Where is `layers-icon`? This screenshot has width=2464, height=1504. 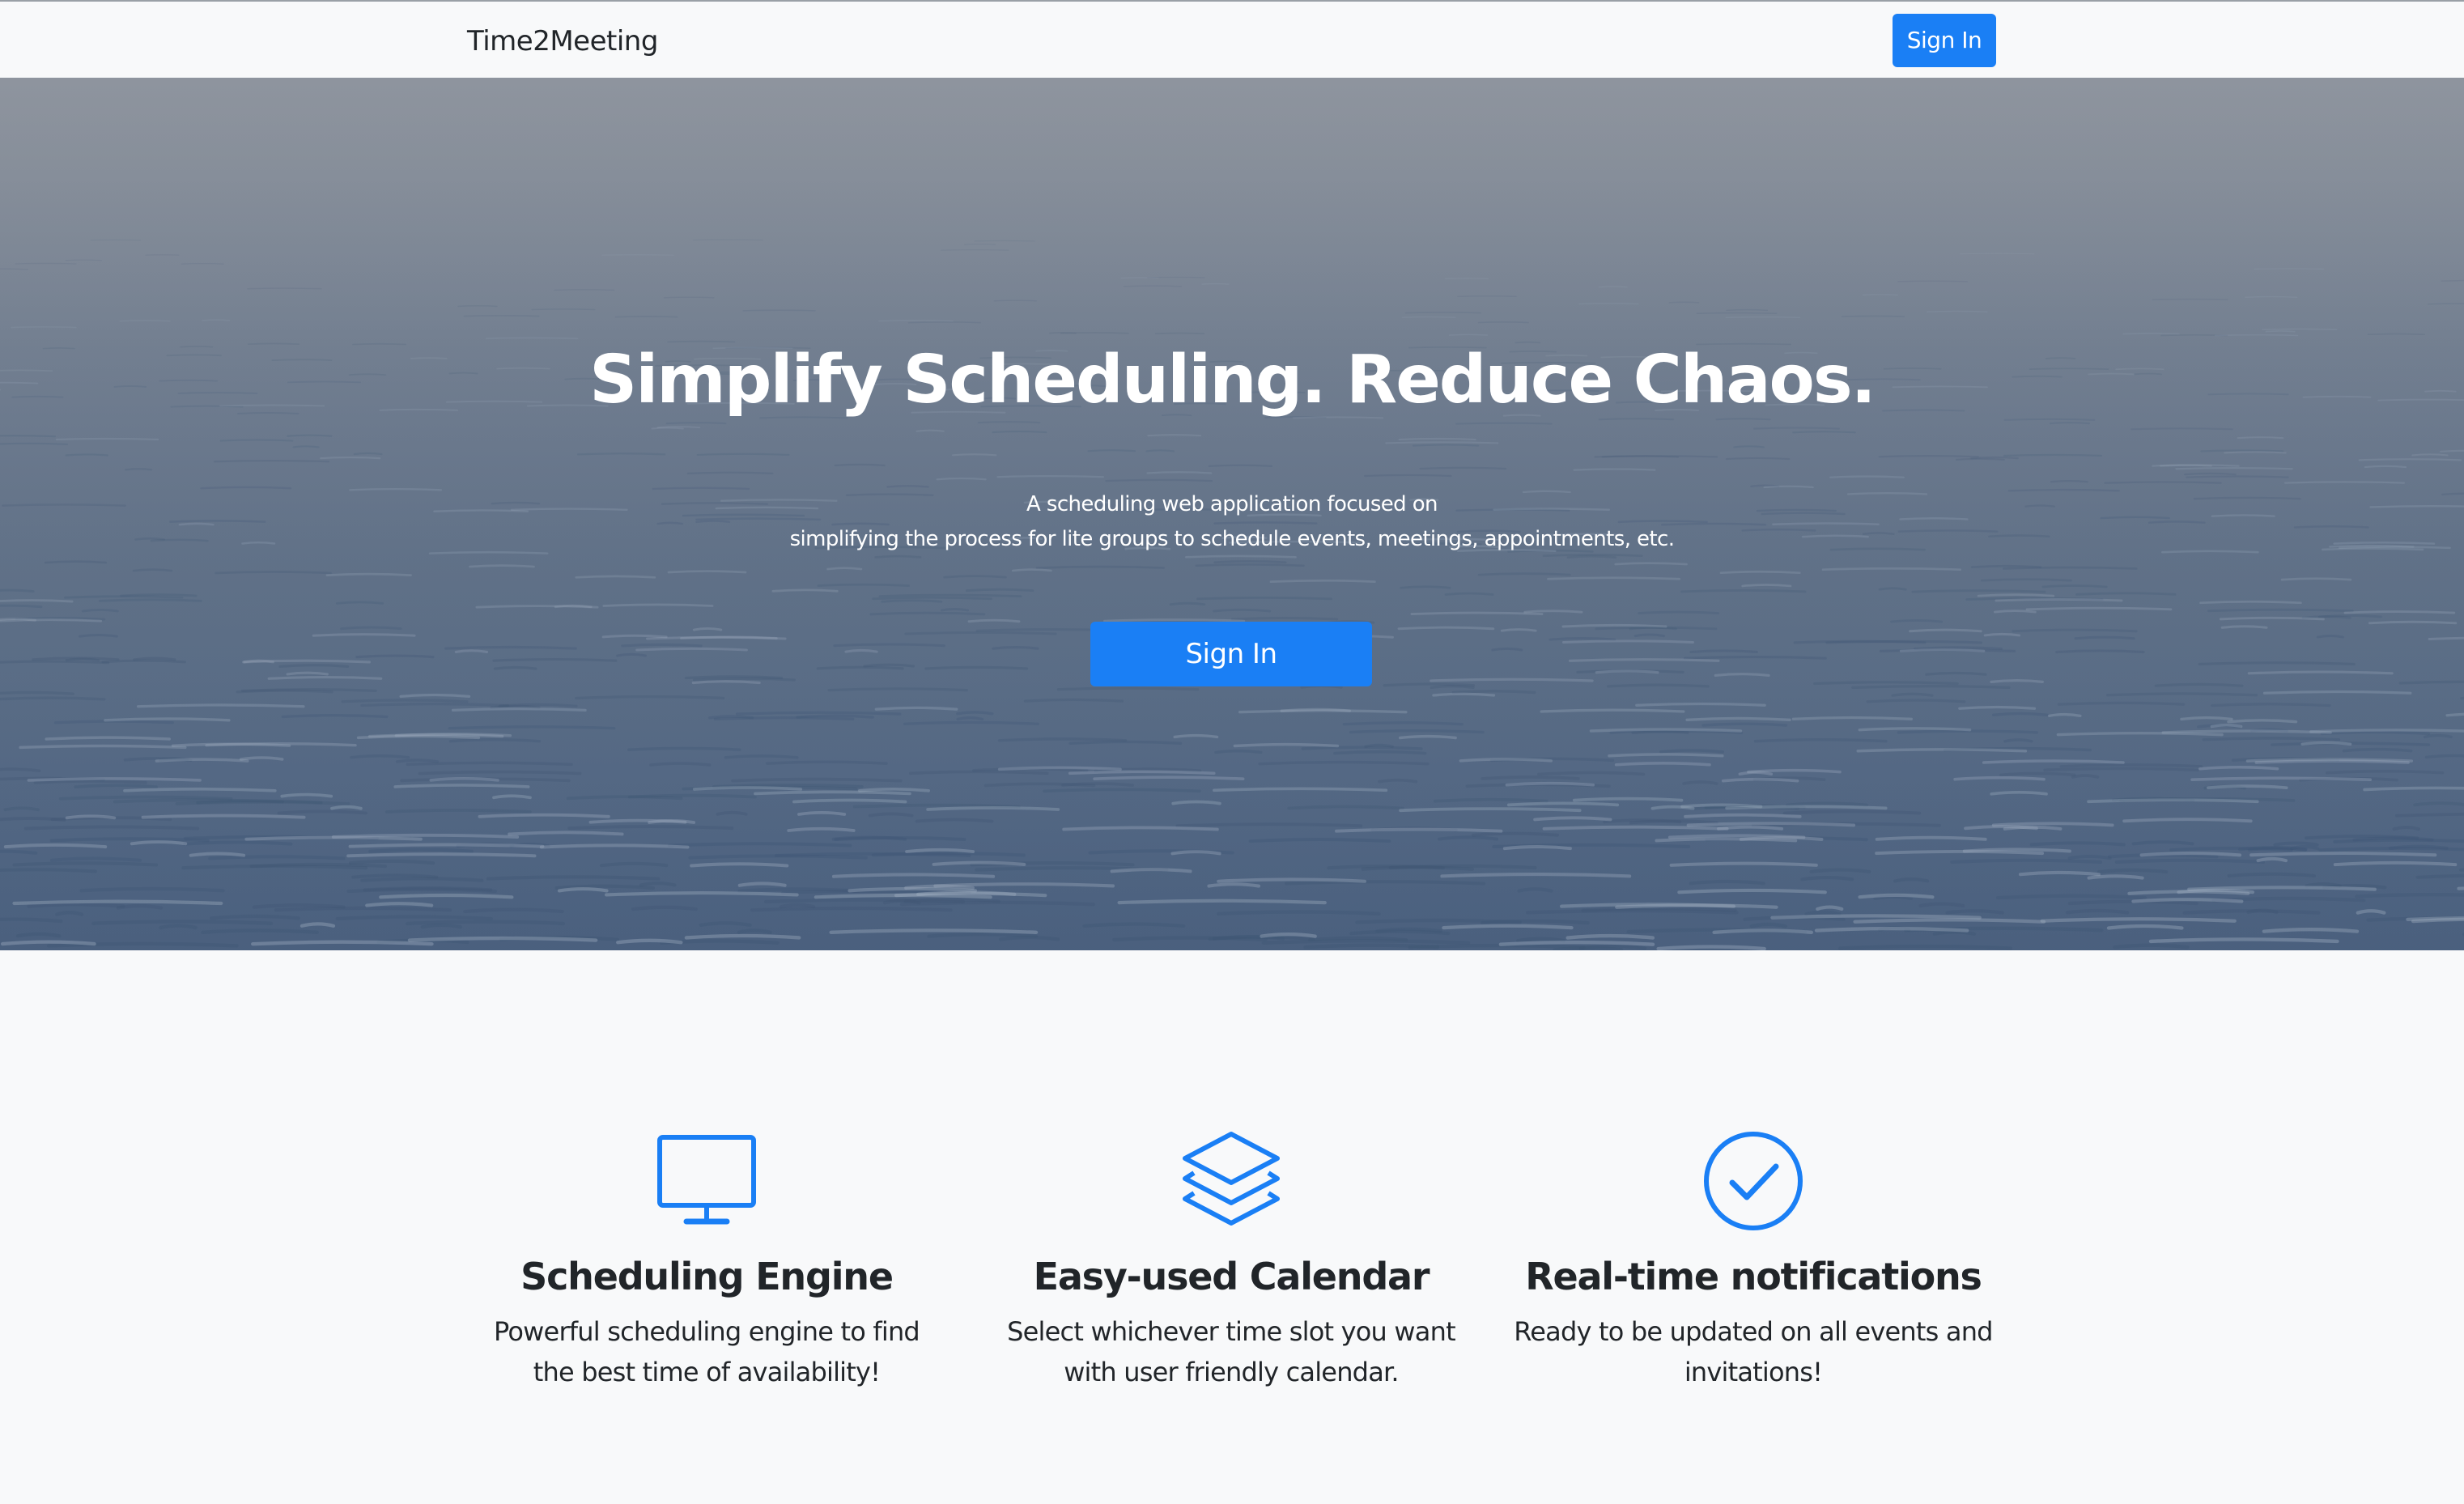
layers-icon is located at coordinates (1231, 1179).